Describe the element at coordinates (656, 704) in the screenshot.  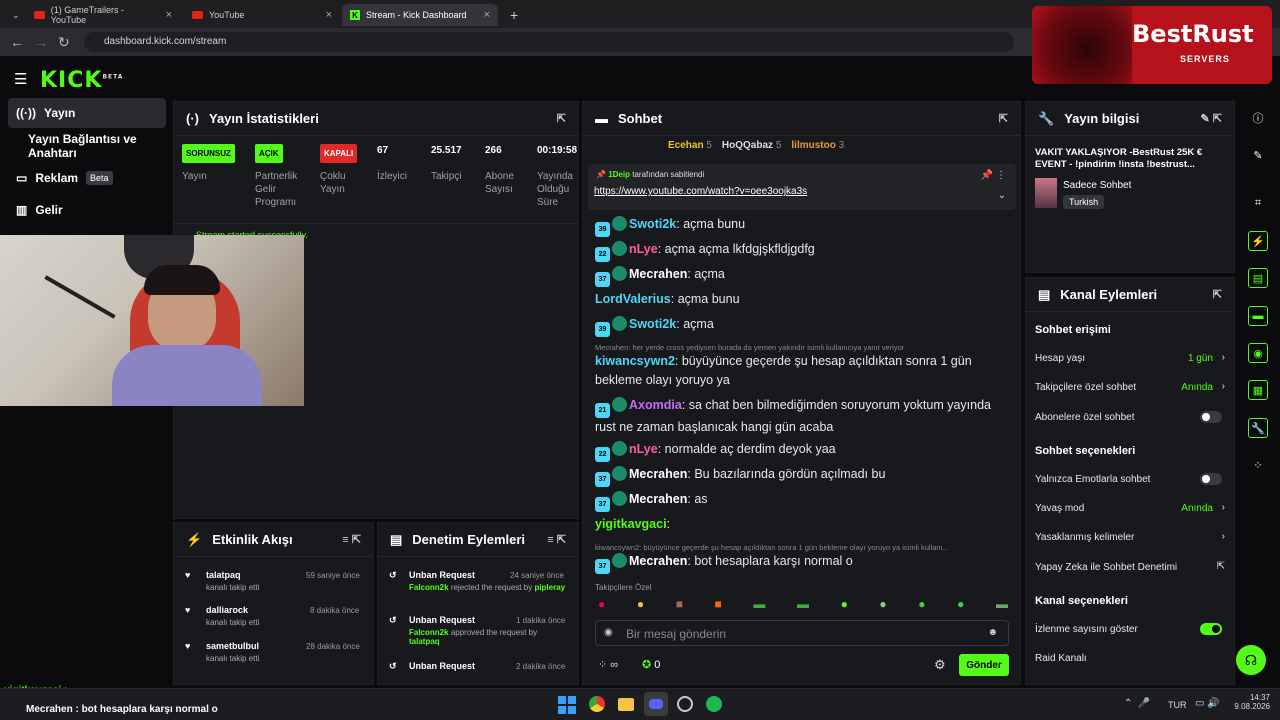
I see `discord-icon` at that location.